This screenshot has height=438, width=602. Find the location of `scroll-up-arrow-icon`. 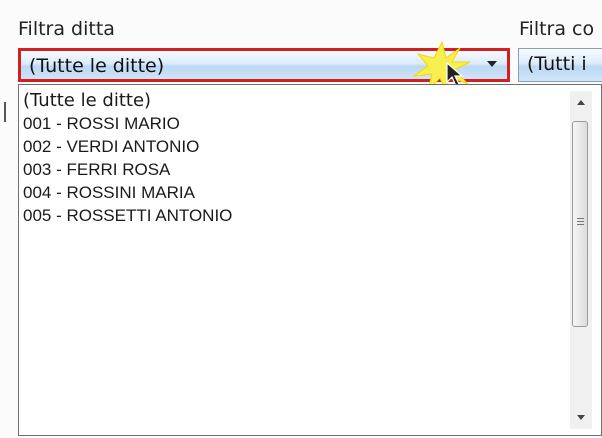

scroll-up-arrow-icon is located at coordinates (581, 103).